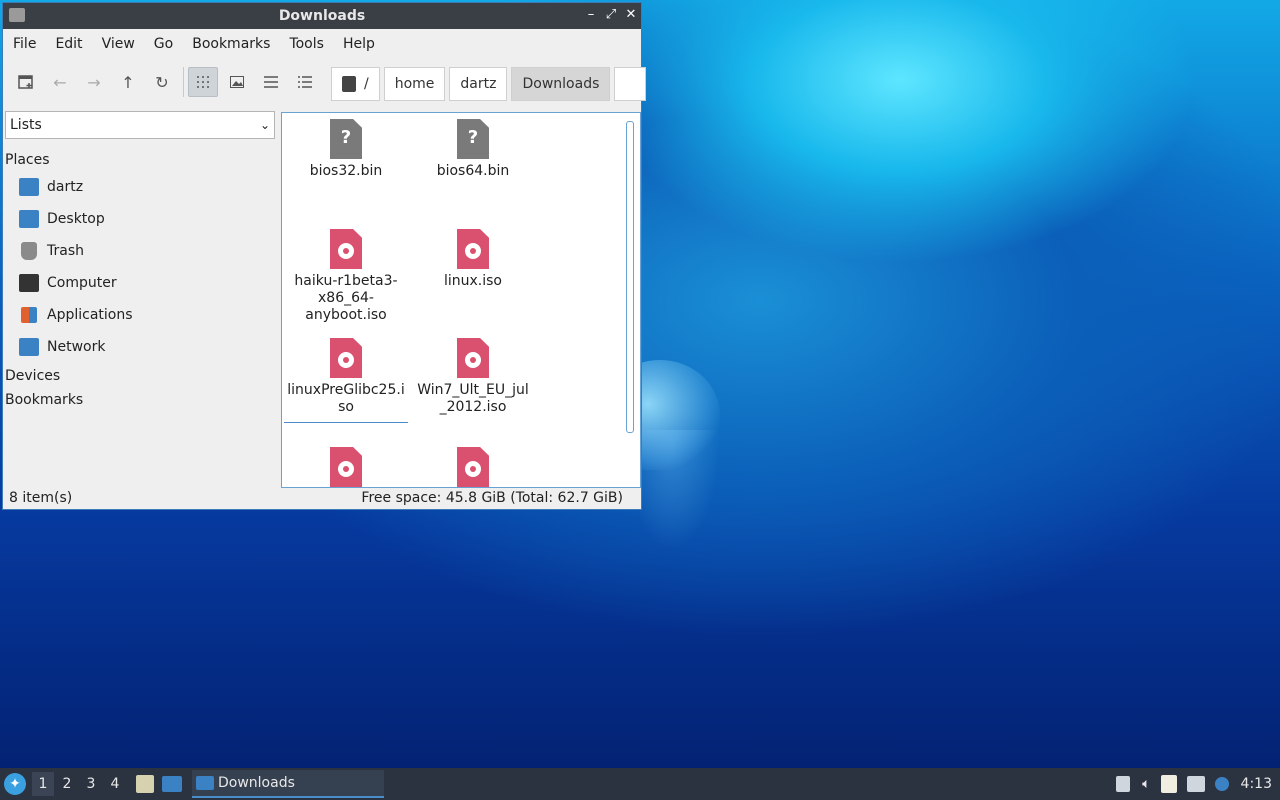 The image size is (1280, 800). I want to click on reload-icon: ↻, so click(162, 82).